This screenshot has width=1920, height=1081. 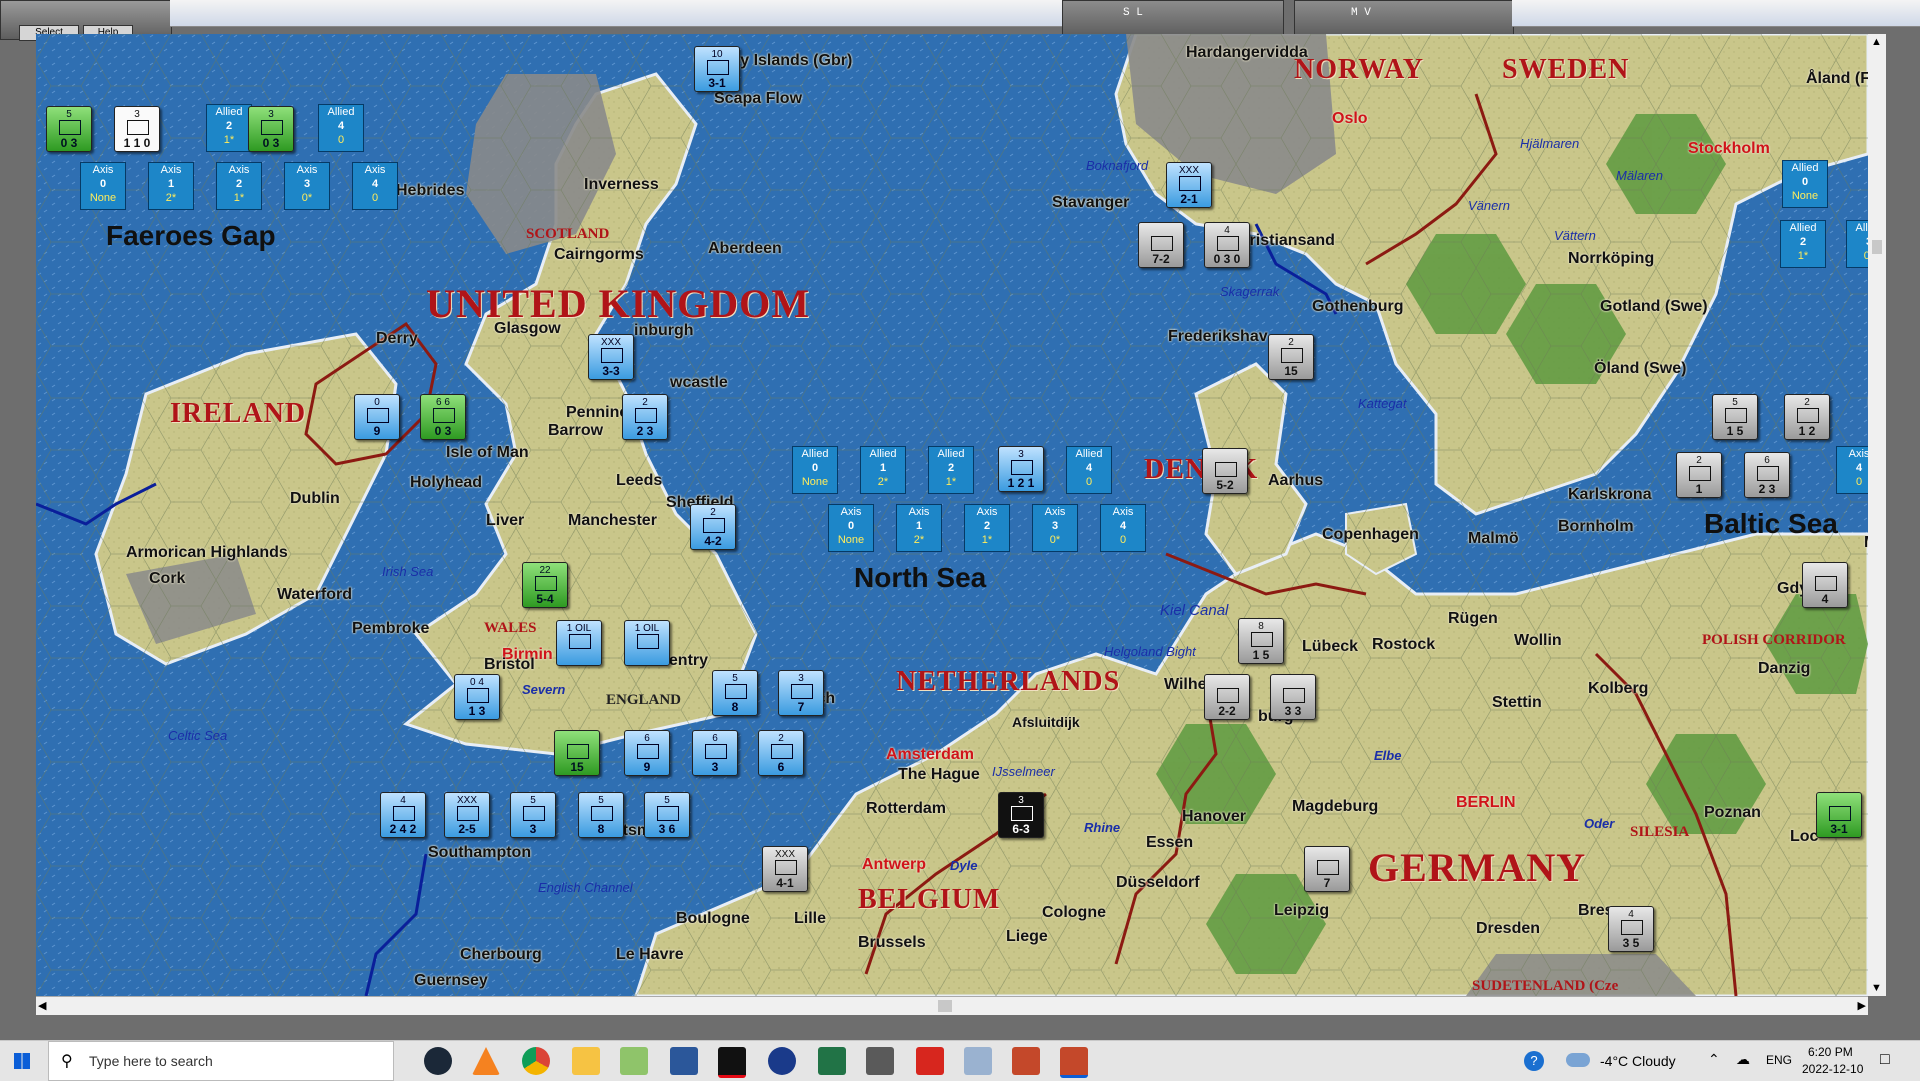 I want to click on unit-counter-antwerp: XXX 4-1, so click(x=785, y=869).